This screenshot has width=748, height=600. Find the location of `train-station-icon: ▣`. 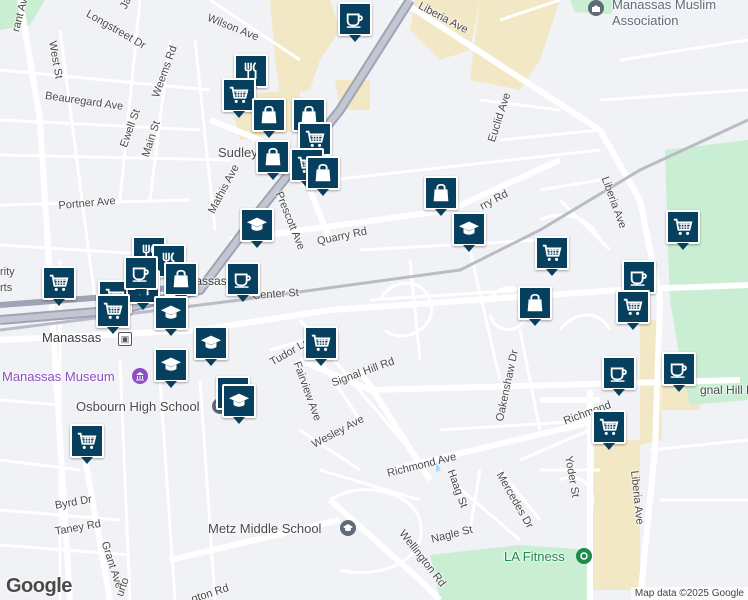

train-station-icon: ▣ is located at coordinates (125, 339).